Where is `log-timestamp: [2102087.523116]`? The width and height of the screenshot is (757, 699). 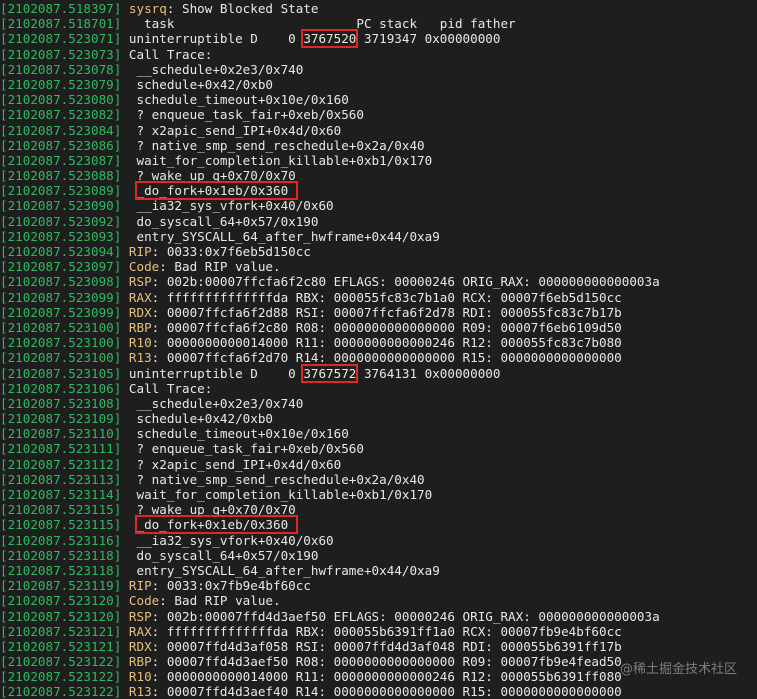 log-timestamp: [2102087.523116] is located at coordinates (61, 540).